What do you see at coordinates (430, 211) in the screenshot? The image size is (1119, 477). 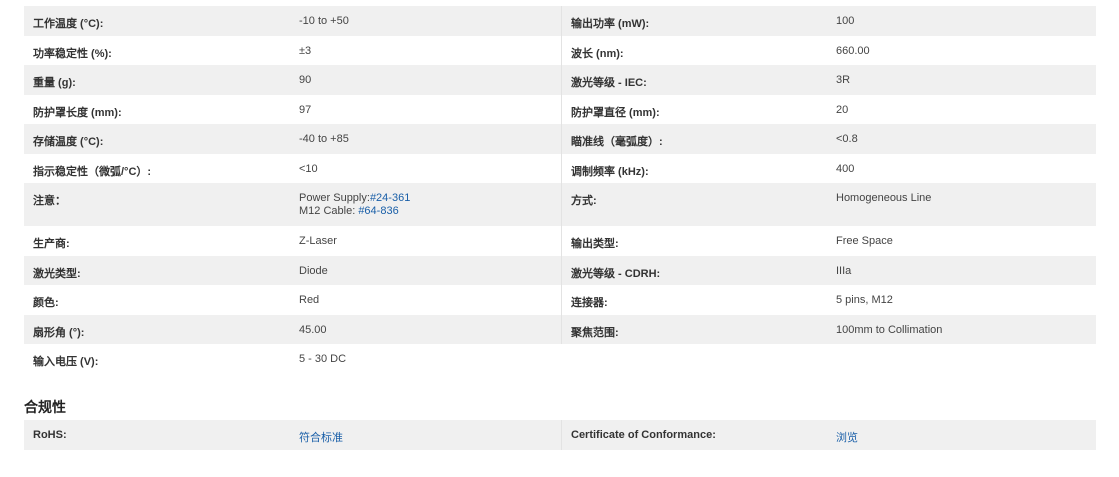 I see `cable-line: M12 Cable: #64-836` at bounding box center [430, 211].